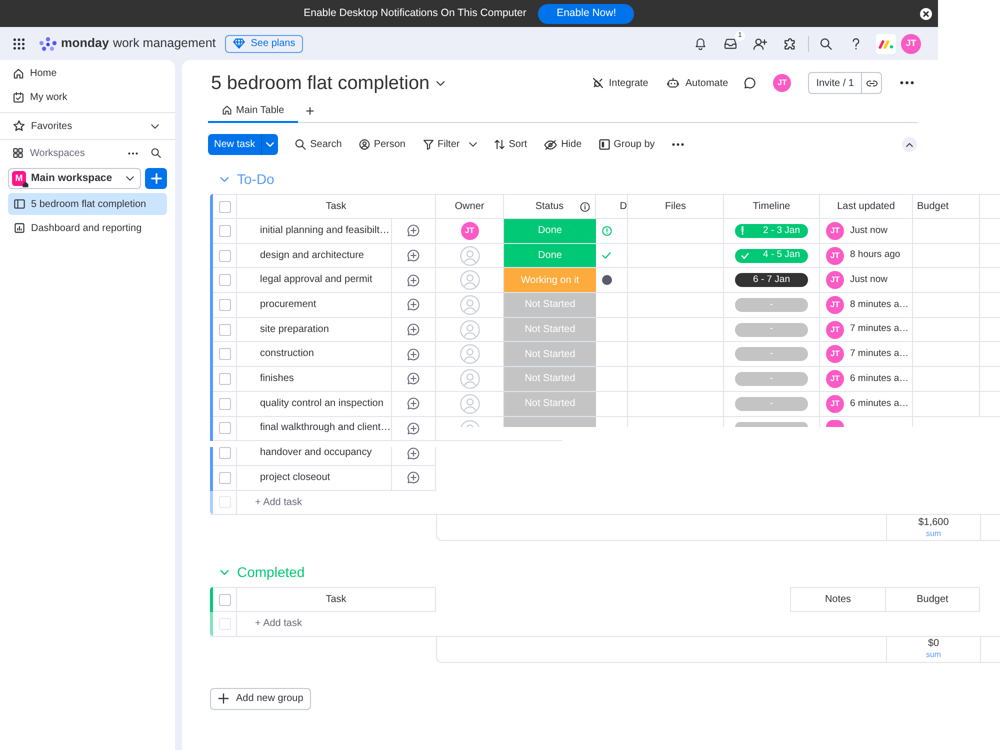 The image size is (1000, 750). Describe the element at coordinates (856, 44) in the screenshot. I see `question-mark-icon` at that location.